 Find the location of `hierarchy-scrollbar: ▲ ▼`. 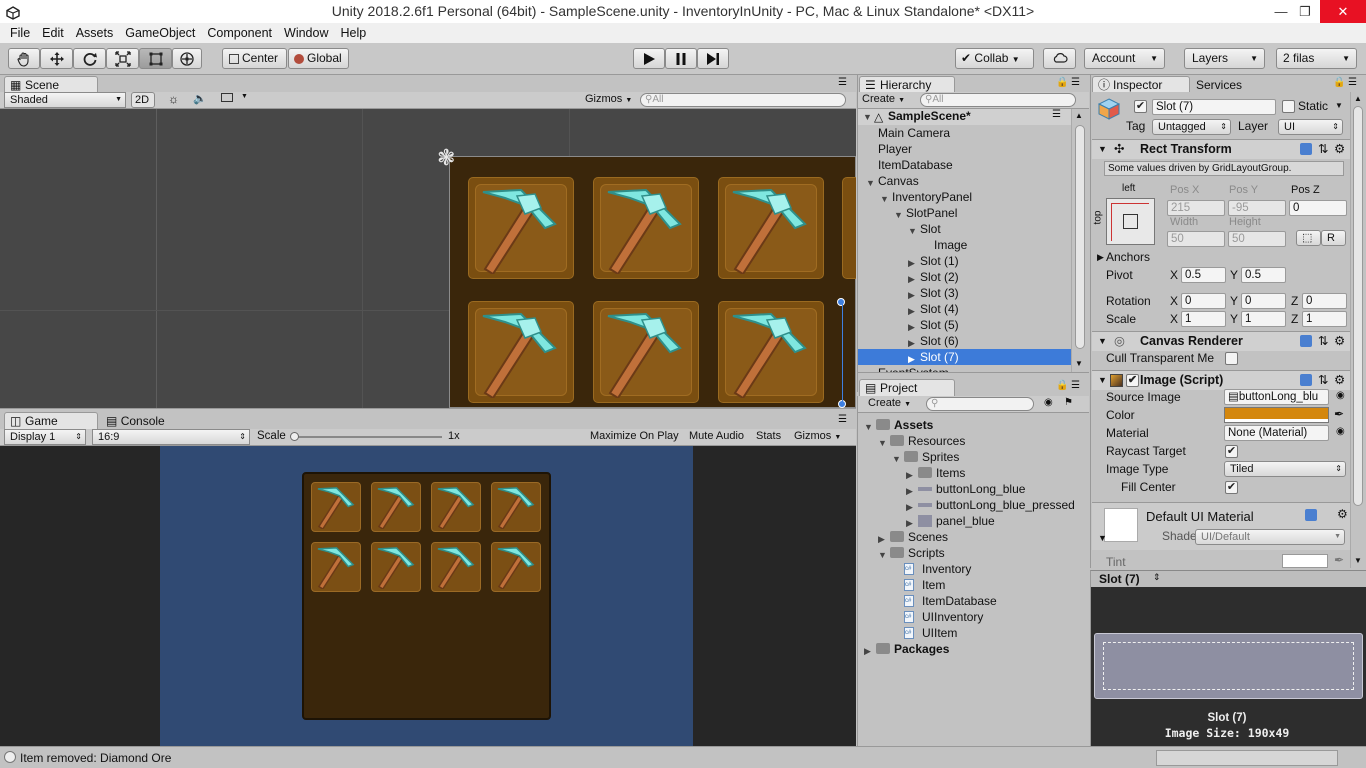

hierarchy-scrollbar: ▲ ▼ is located at coordinates (1079, 240).